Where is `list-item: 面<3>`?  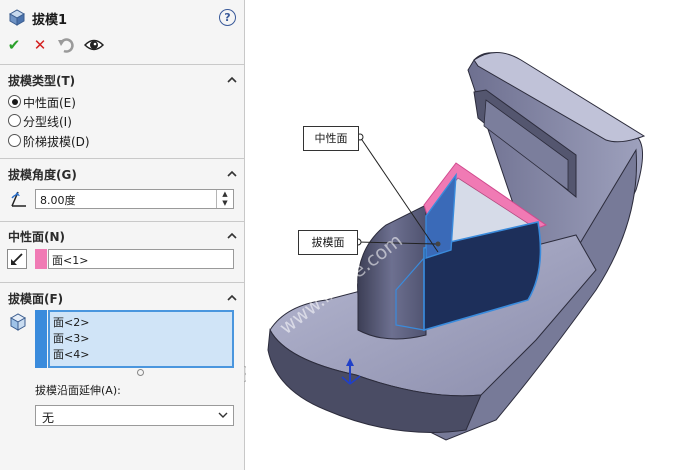
list-item: 面<3> is located at coordinates (71, 338).